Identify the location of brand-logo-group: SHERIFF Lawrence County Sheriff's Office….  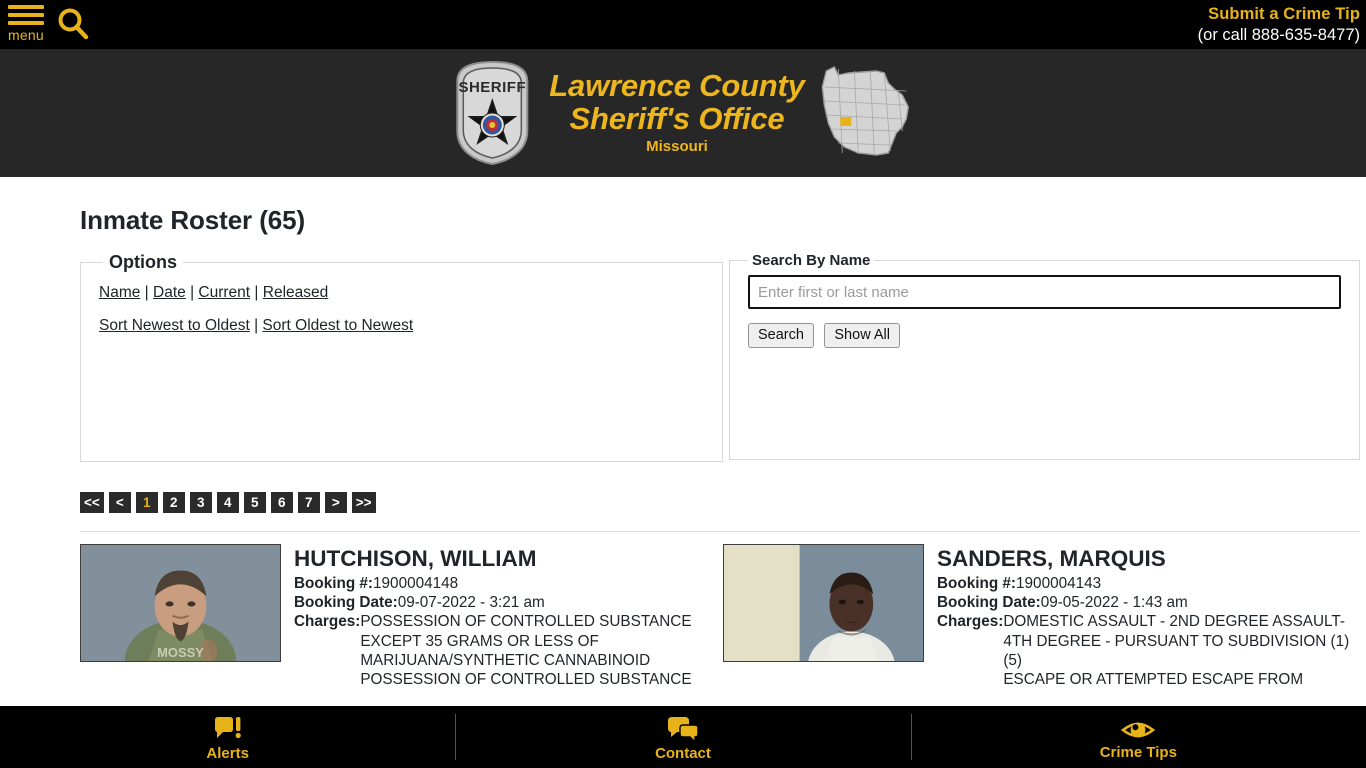
(682, 113).